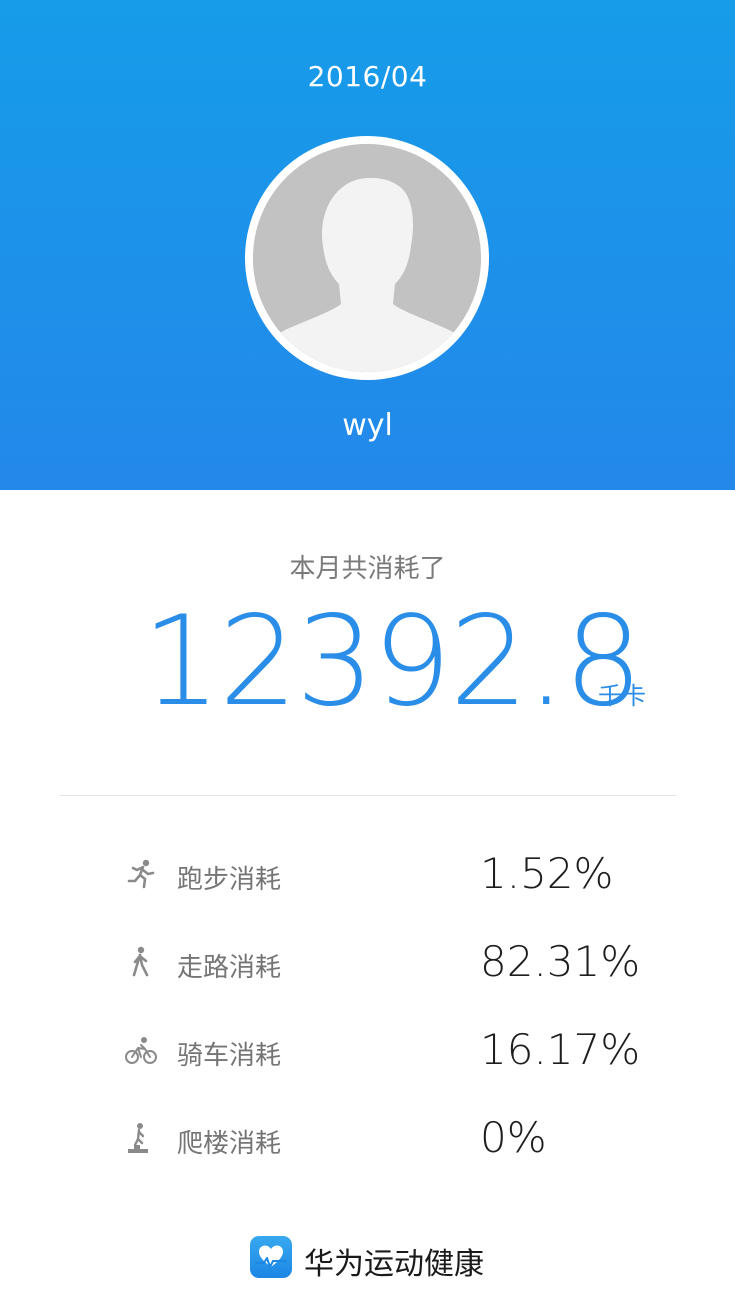 This screenshot has height=1308, width=735. What do you see at coordinates (367, 1139) in the screenshot?
I see `stat-row-stairs: 爬楼消耗 0%` at bounding box center [367, 1139].